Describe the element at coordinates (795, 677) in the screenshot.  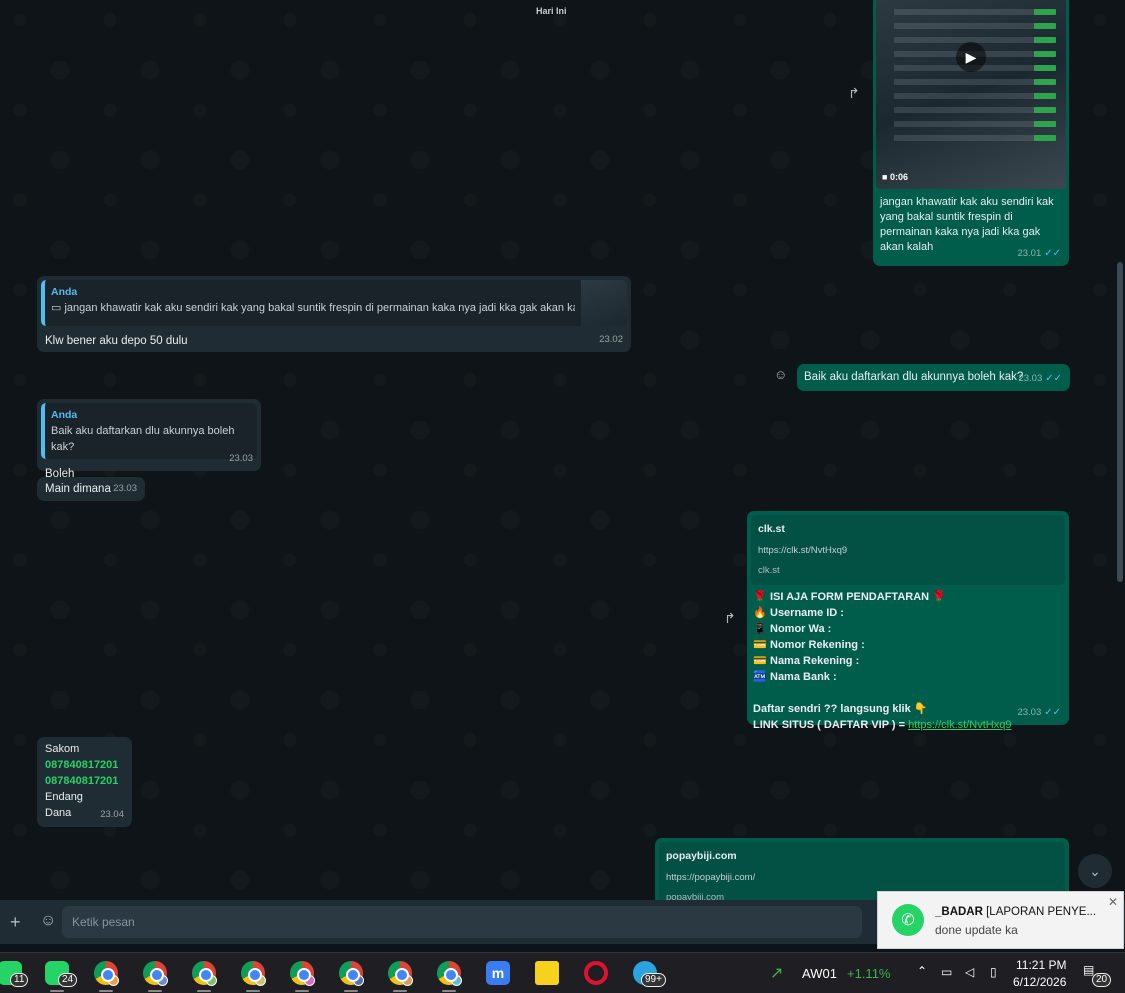
I see `form-line: 🏧 Nama Bank :` at that location.